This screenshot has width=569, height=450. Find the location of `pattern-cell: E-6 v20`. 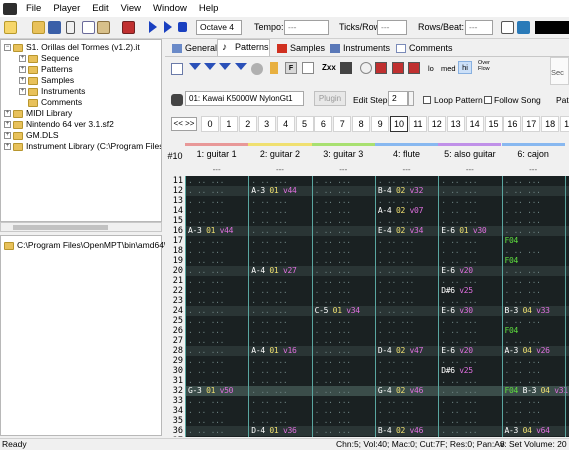

pattern-cell: E-6 v20 is located at coordinates (470, 351).